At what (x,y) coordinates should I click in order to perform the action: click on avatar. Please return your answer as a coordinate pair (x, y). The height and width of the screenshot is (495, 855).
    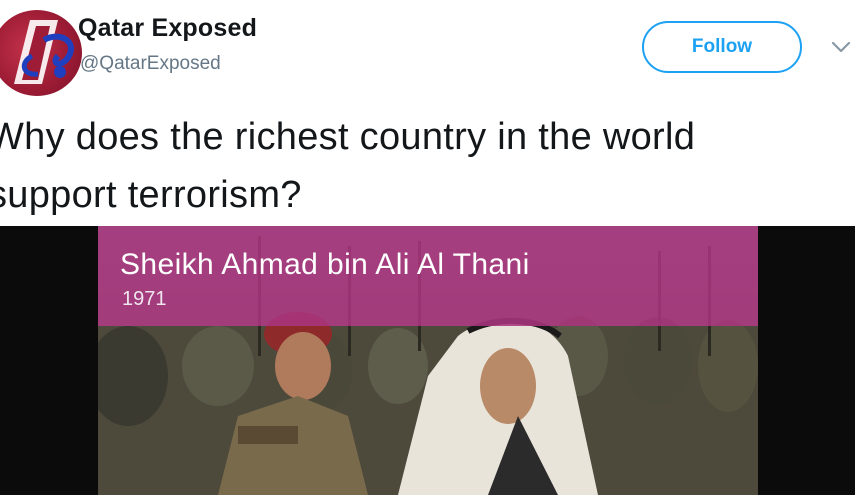
    Looking at the image, I should click on (41, 53).